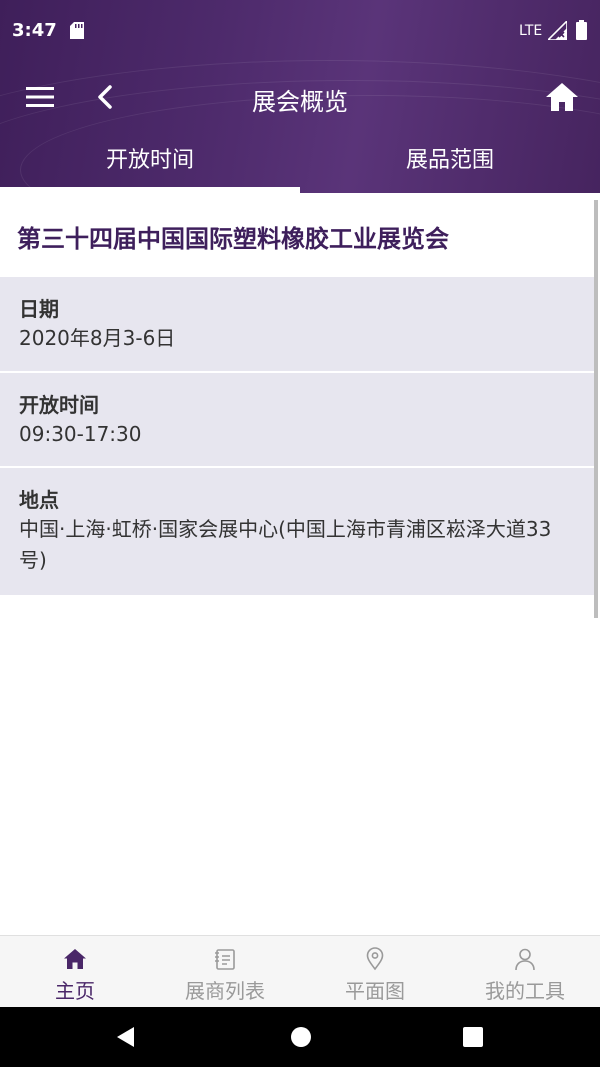 The width and height of the screenshot is (600, 1067). I want to click on info-card-venue: 地点 中国·上海·虹桥·国家会展中心(中国上海市青浦区崧泽大道33号), so click(299, 531).